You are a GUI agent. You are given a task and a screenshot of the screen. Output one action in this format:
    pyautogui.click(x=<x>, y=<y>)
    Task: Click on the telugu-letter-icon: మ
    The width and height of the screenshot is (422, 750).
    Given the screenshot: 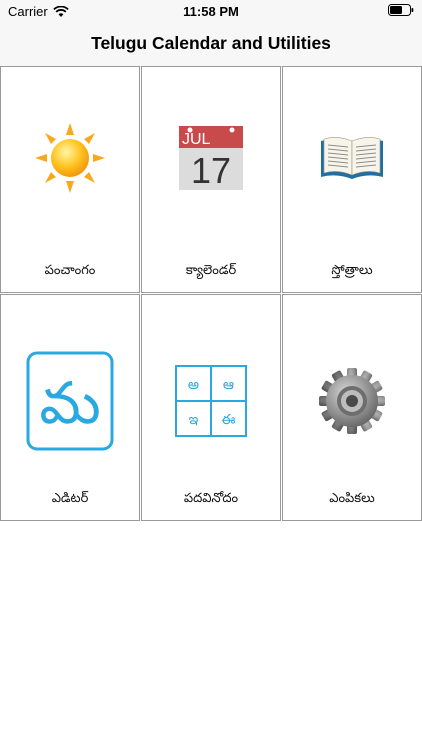 What is the action you would take?
    pyautogui.click(x=70, y=401)
    